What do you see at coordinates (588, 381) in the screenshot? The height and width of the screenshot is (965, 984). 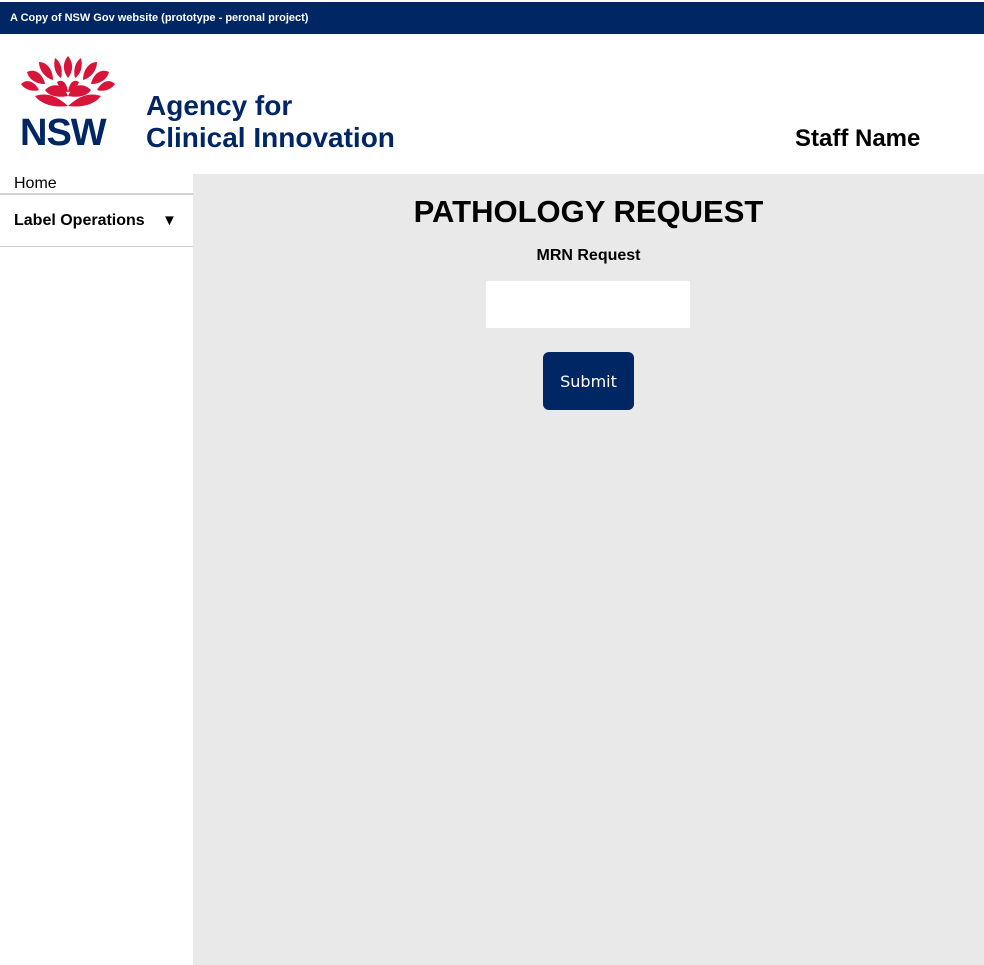 I see `submit-button: Submit` at bounding box center [588, 381].